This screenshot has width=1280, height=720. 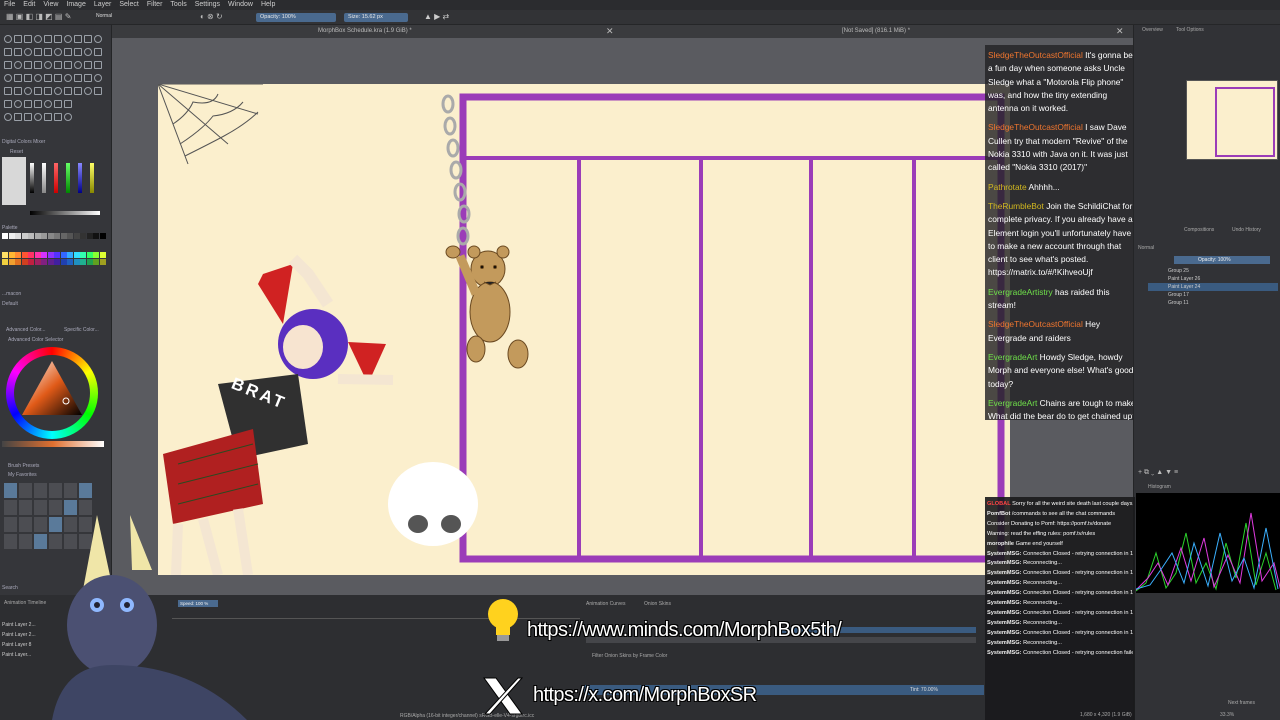 What do you see at coordinates (1213, 271) in the screenshot?
I see `layer-row: Group 25` at bounding box center [1213, 271].